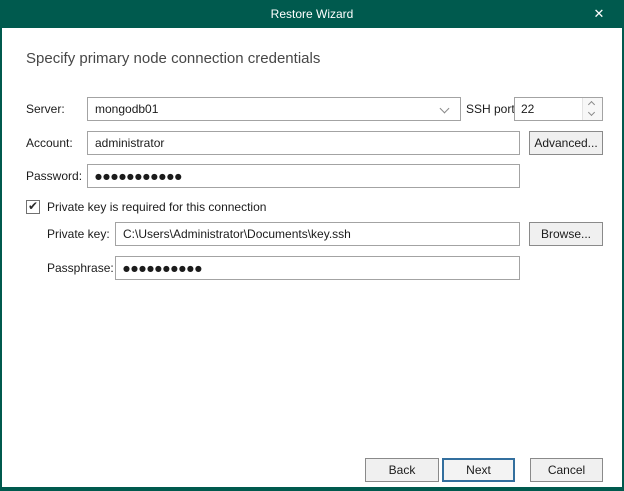  What do you see at coordinates (49, 143) in the screenshot?
I see `account-label: Account:` at bounding box center [49, 143].